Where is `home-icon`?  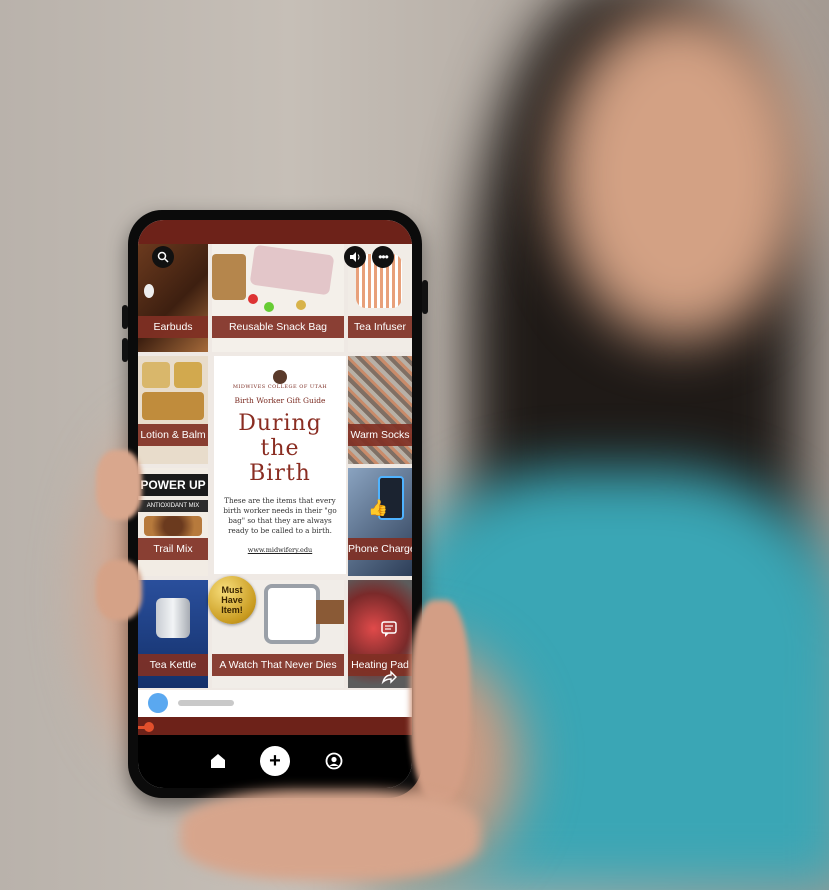
home-icon is located at coordinates (218, 761).